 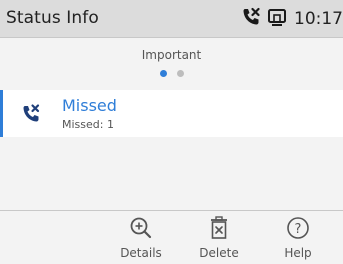 I want to click on help-button: ? Help, so click(x=298, y=237).